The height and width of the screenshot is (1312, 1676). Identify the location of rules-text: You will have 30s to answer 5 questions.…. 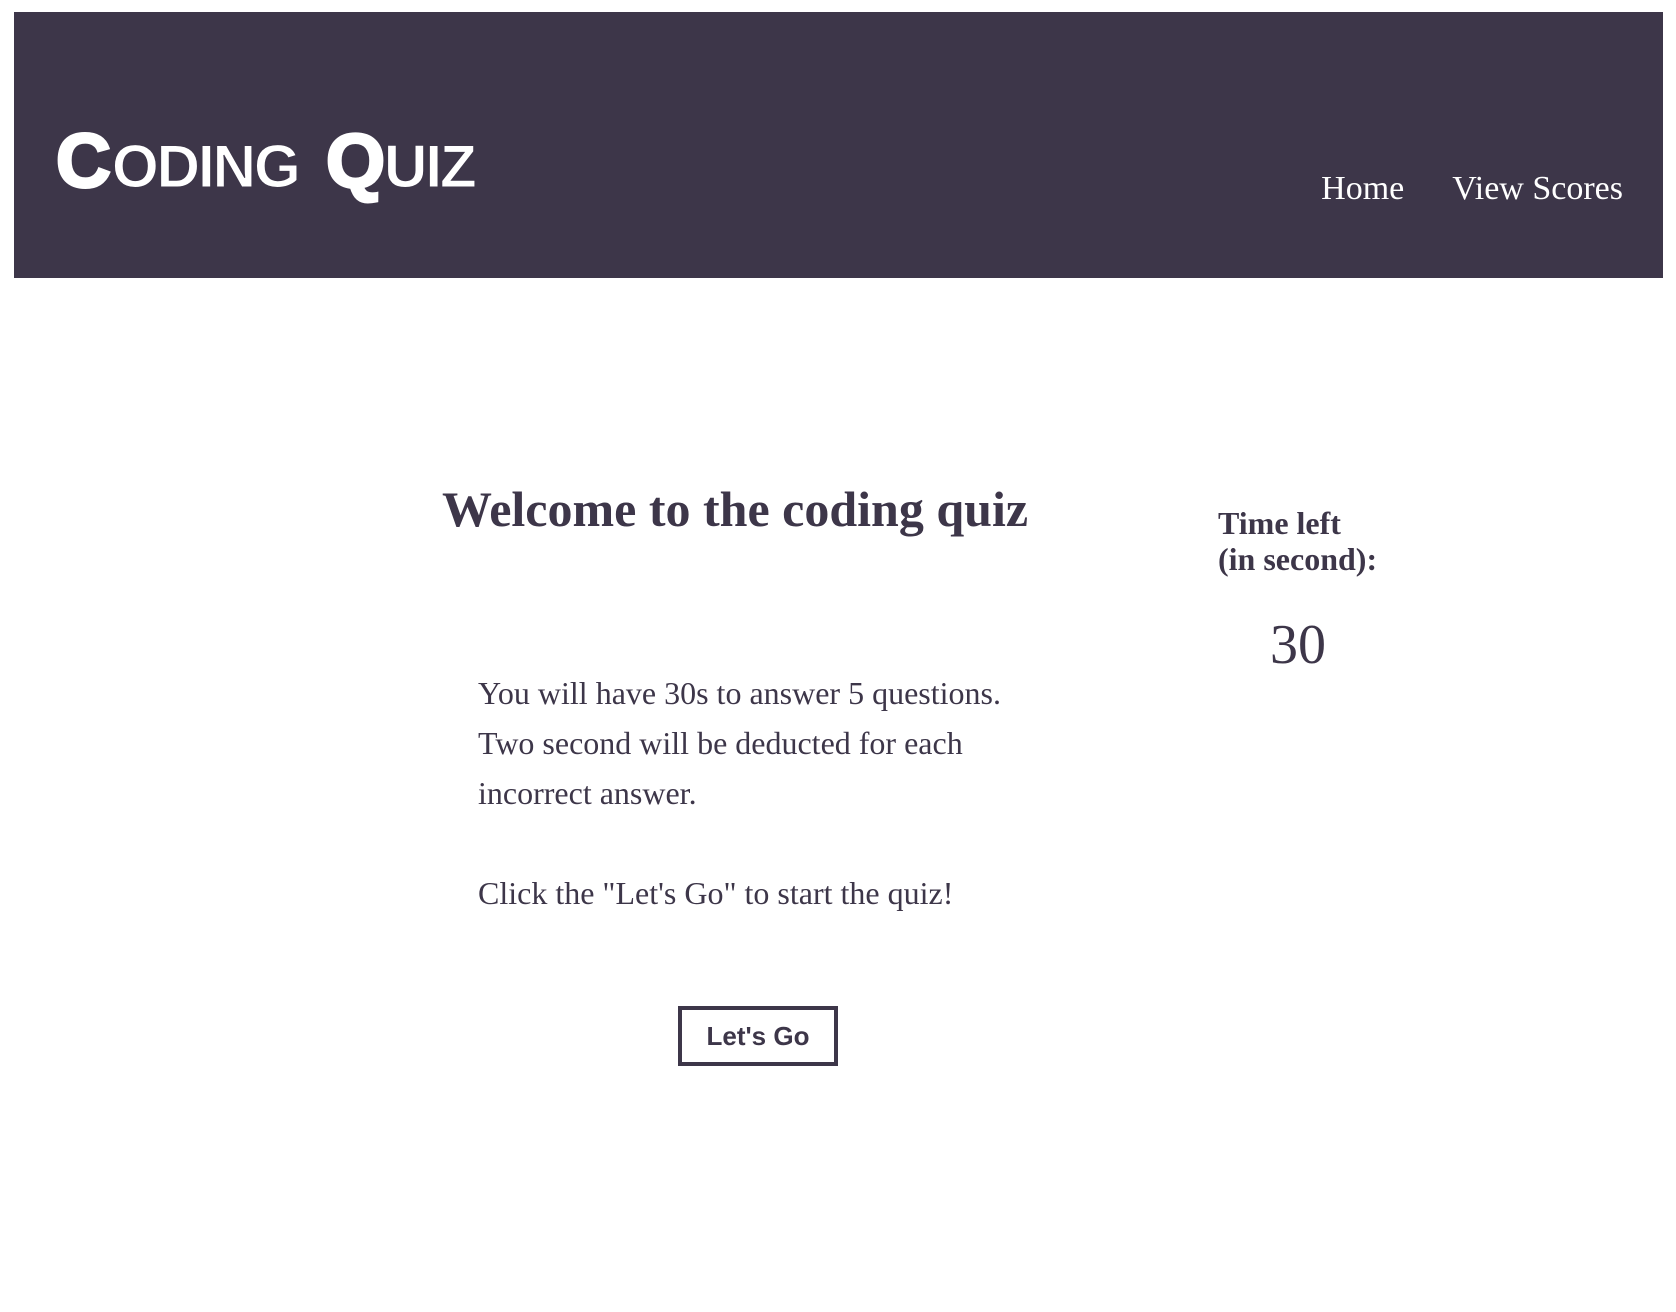
(739, 743).